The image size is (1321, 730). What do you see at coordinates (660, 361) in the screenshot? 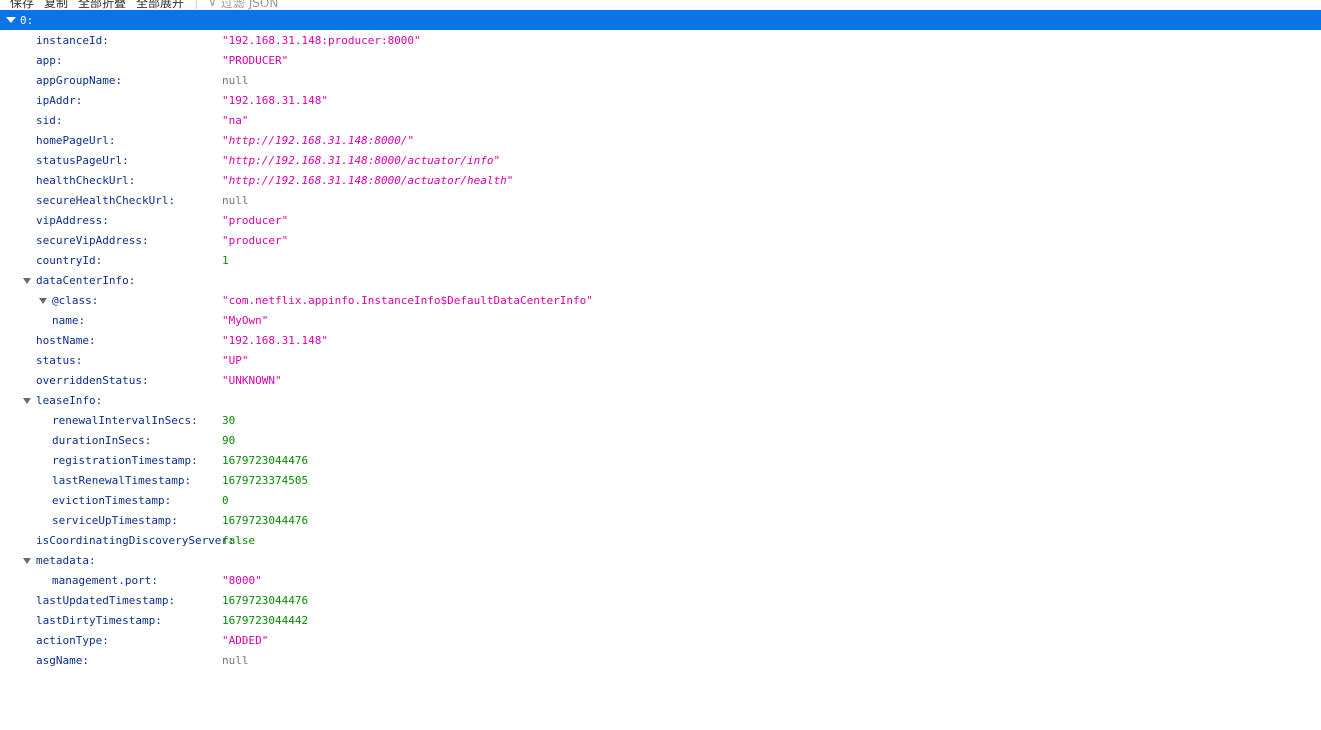
I see `tree-row-status: status: "UP"` at bounding box center [660, 361].